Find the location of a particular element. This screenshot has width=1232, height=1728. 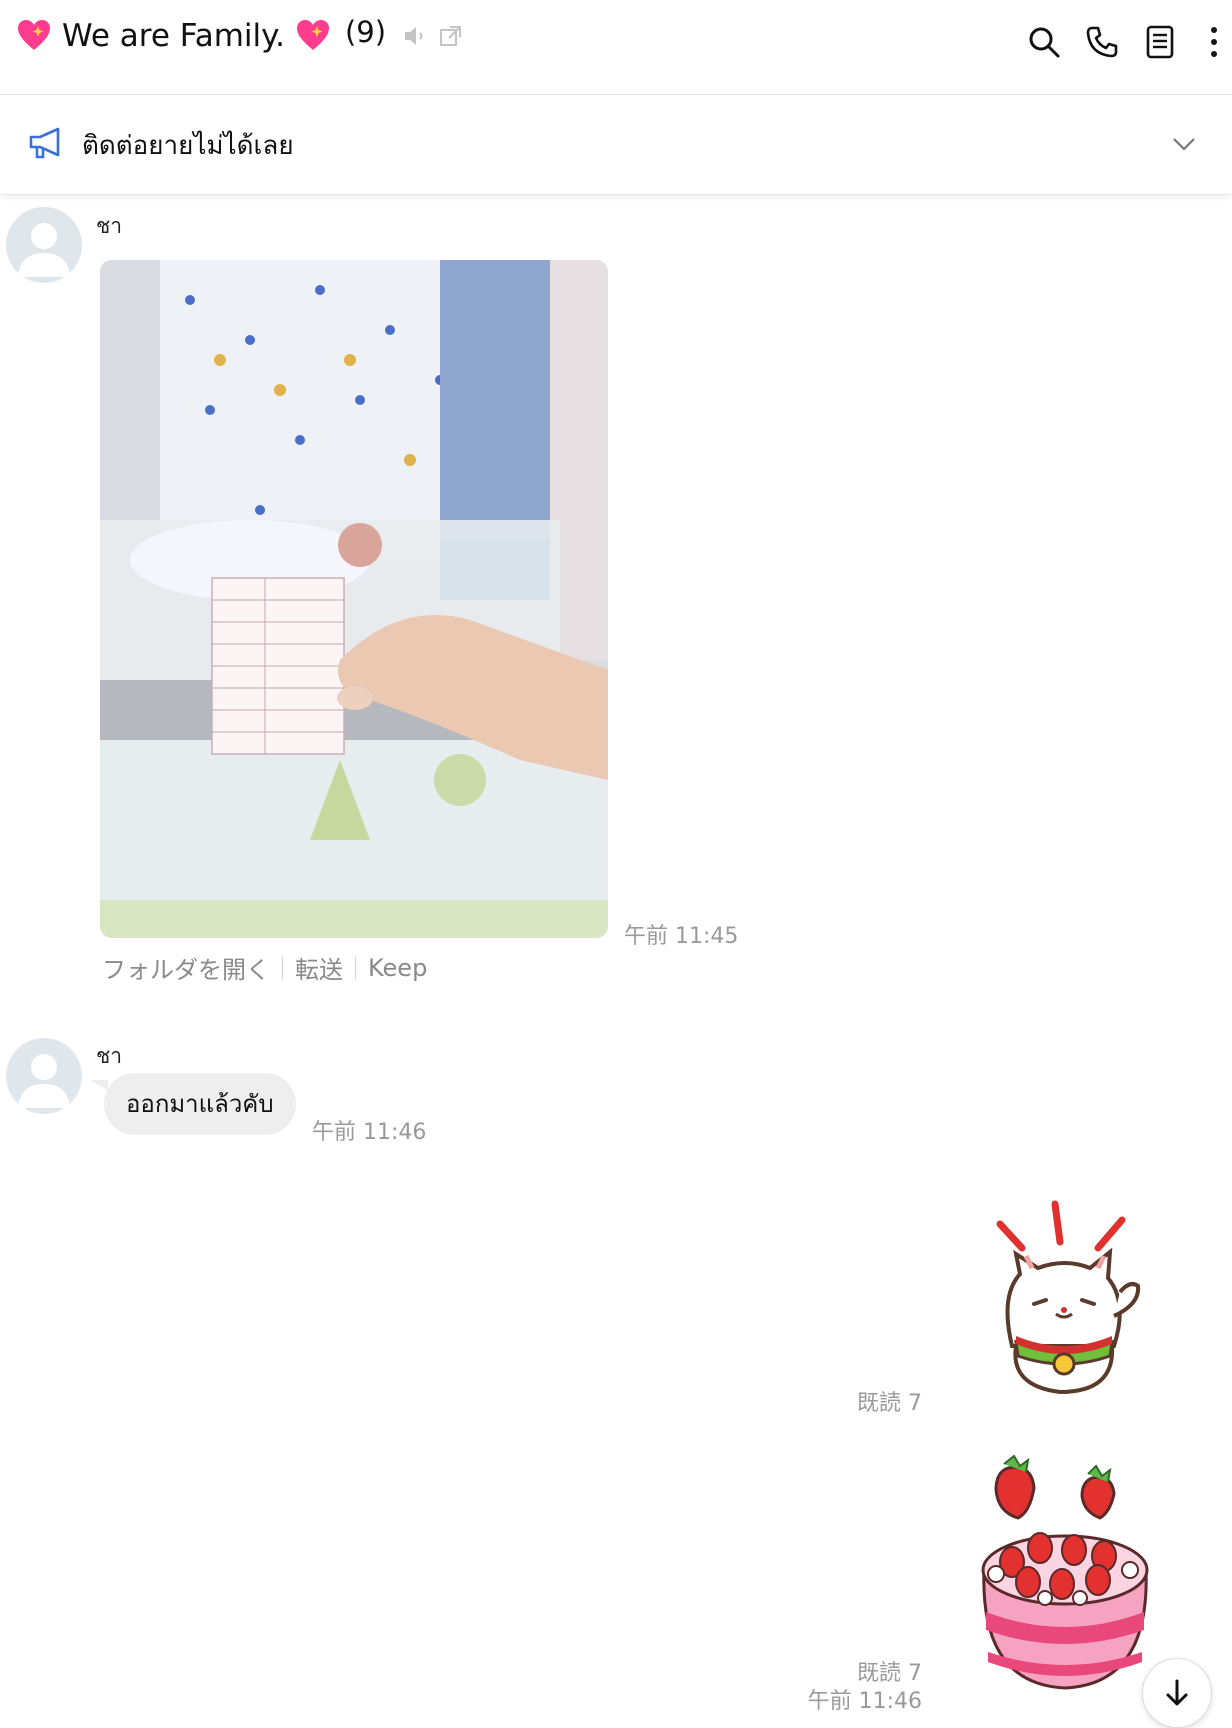

message-bubble: ออกมาแล้วคับ is located at coordinates (200, 1104).